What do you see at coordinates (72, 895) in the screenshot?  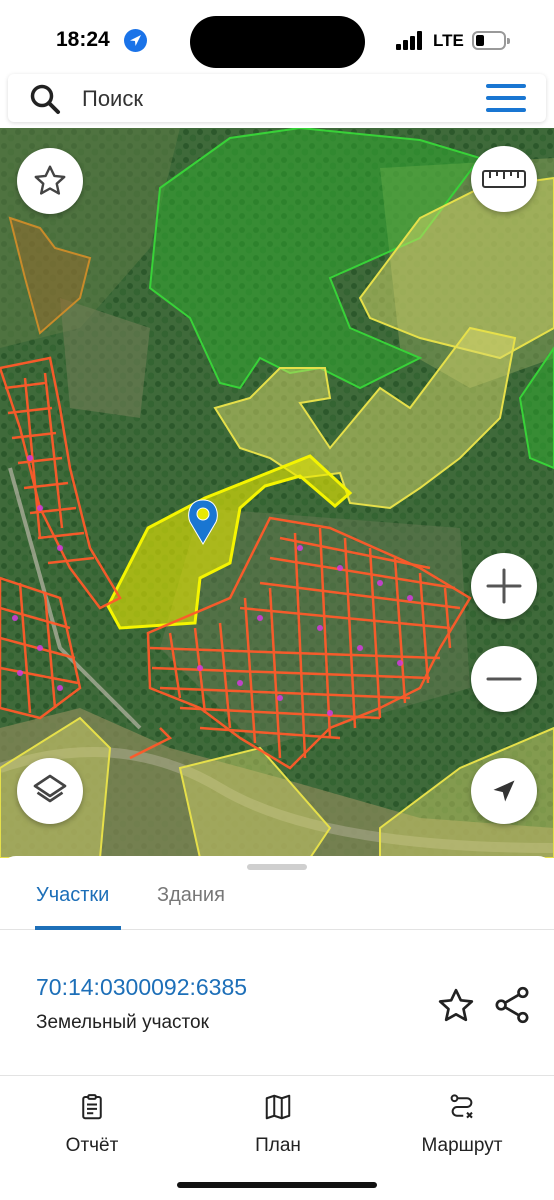 I see `tab-parcels: Участки` at bounding box center [72, 895].